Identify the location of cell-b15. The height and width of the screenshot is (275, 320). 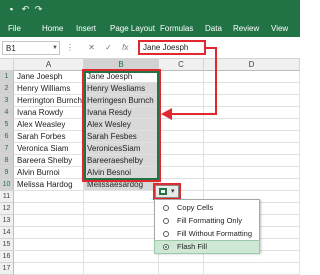
(121, 245).